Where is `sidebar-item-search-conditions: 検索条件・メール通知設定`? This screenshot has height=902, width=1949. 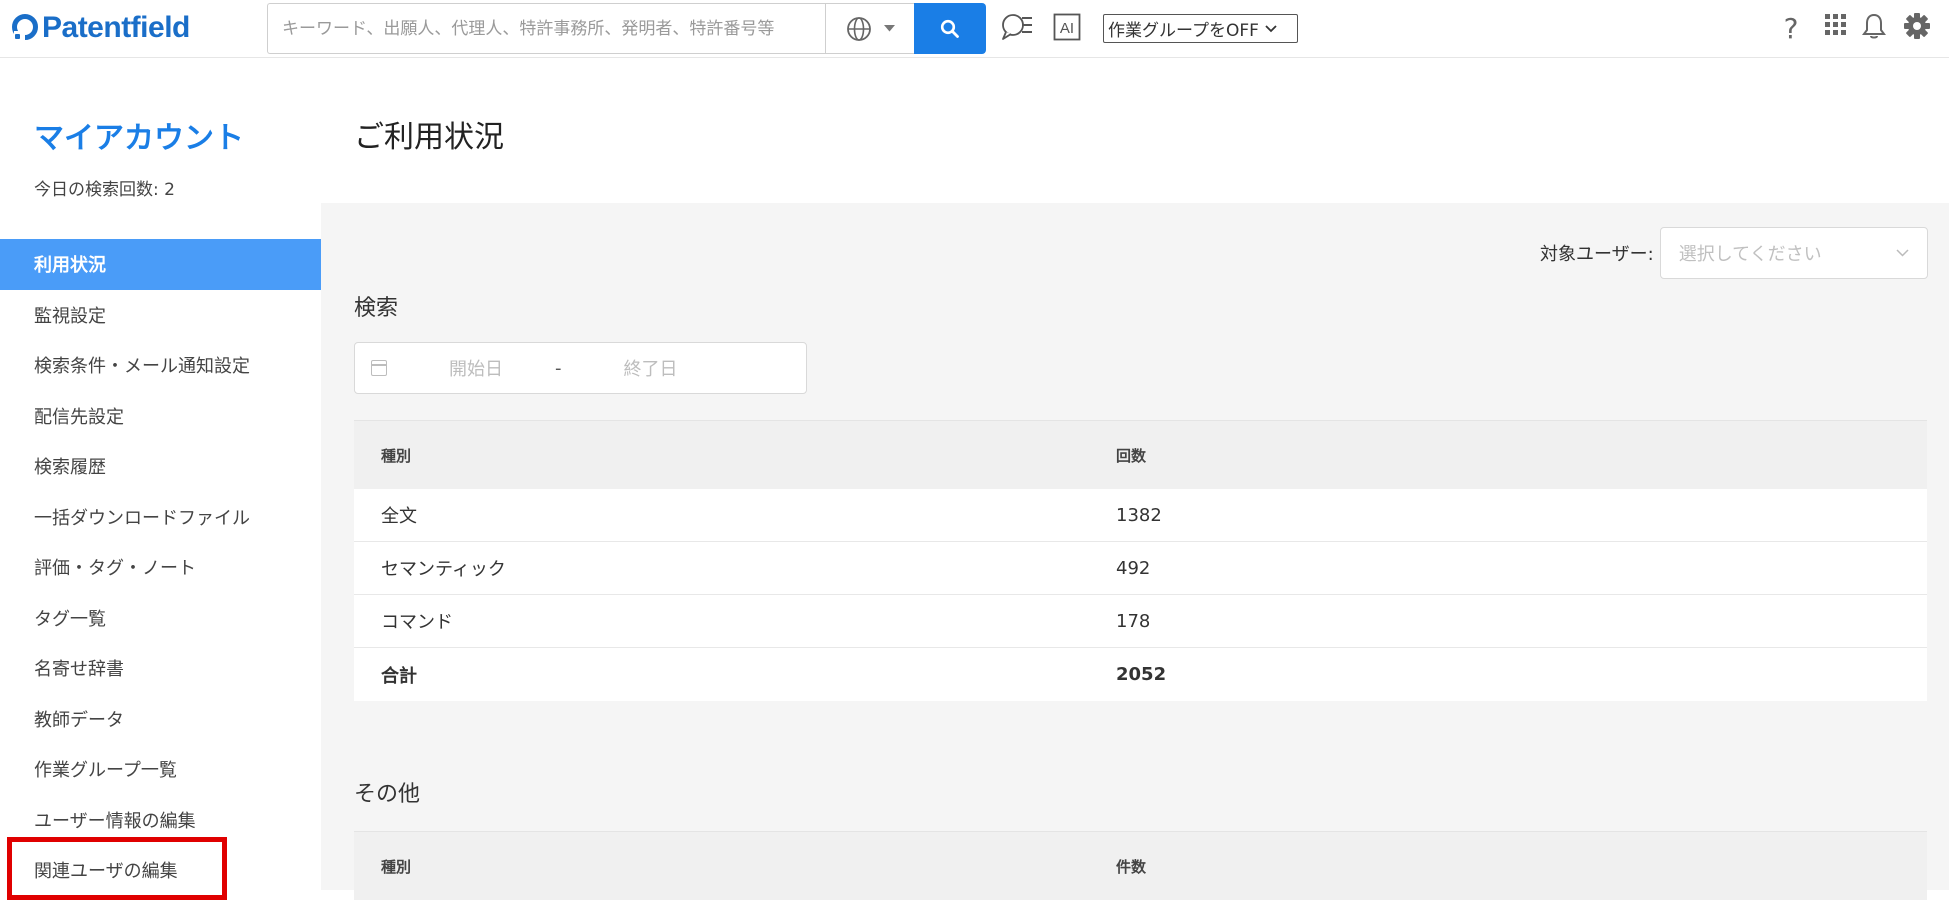 sidebar-item-search-conditions: 検索条件・メール通知設定 is located at coordinates (160, 365).